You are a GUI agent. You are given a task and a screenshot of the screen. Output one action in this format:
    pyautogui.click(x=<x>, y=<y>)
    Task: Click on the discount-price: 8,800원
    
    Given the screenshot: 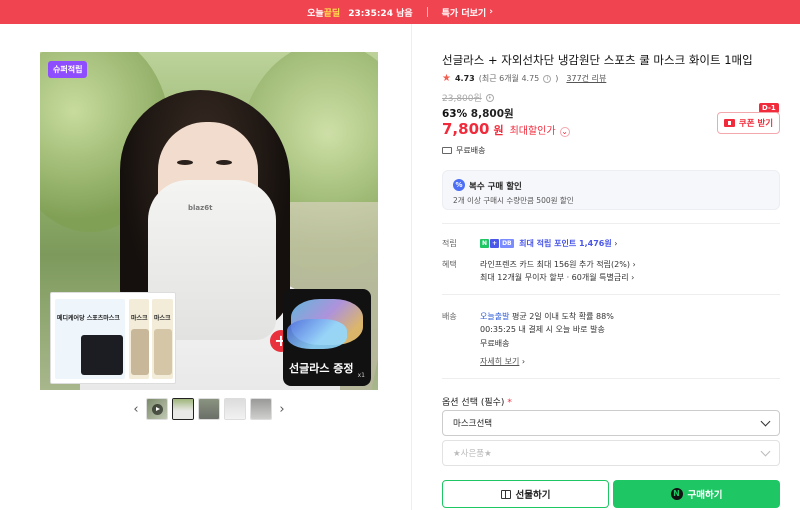 What is the action you would take?
    pyautogui.click(x=492, y=114)
    